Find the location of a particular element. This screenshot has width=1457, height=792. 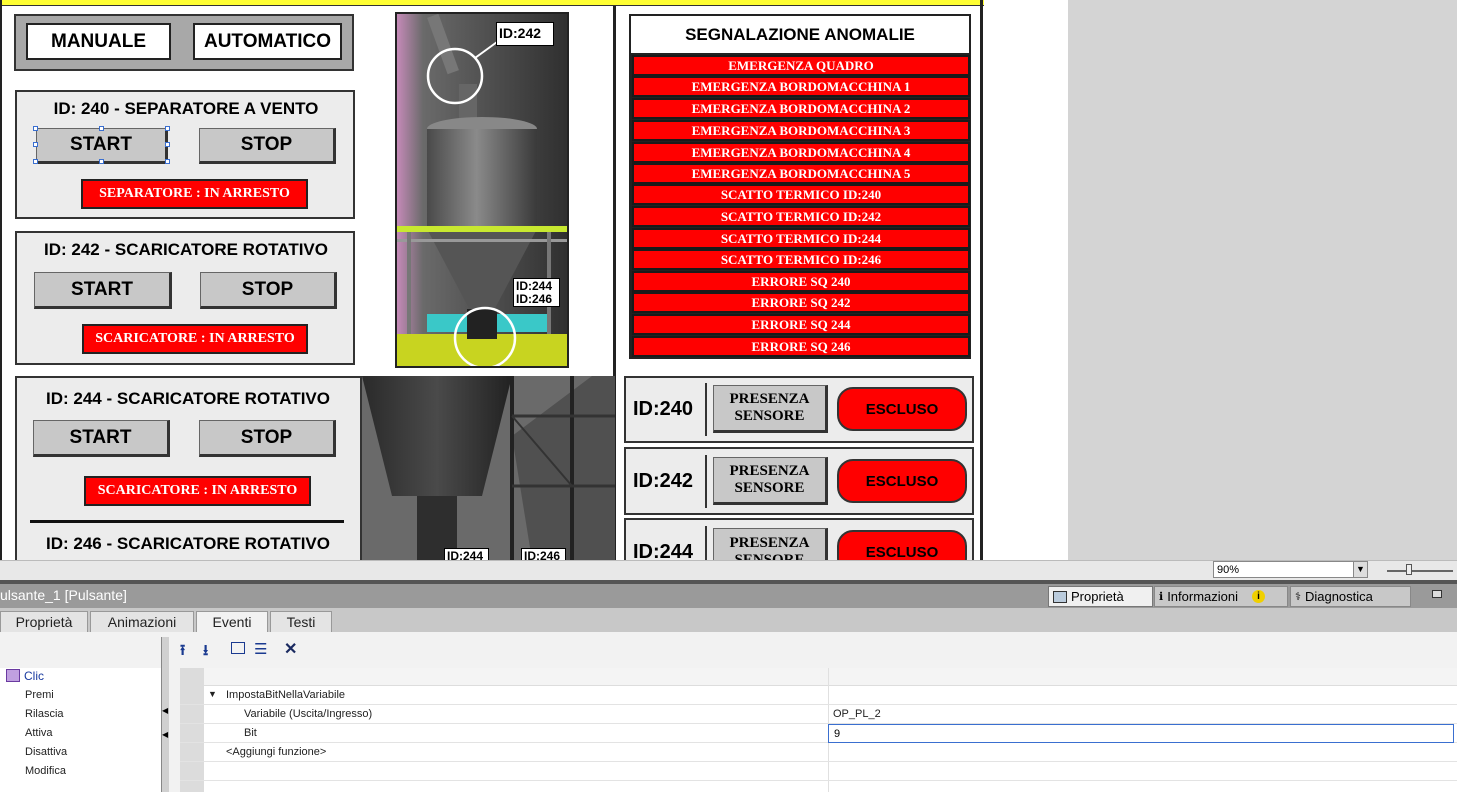

restore-icon is located at coordinates (1437, 594).